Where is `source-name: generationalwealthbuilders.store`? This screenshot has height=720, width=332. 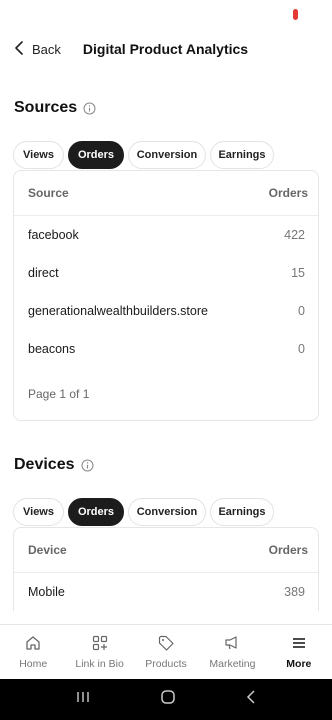
source-name: generationalwealthbuilders.store is located at coordinates (118, 311).